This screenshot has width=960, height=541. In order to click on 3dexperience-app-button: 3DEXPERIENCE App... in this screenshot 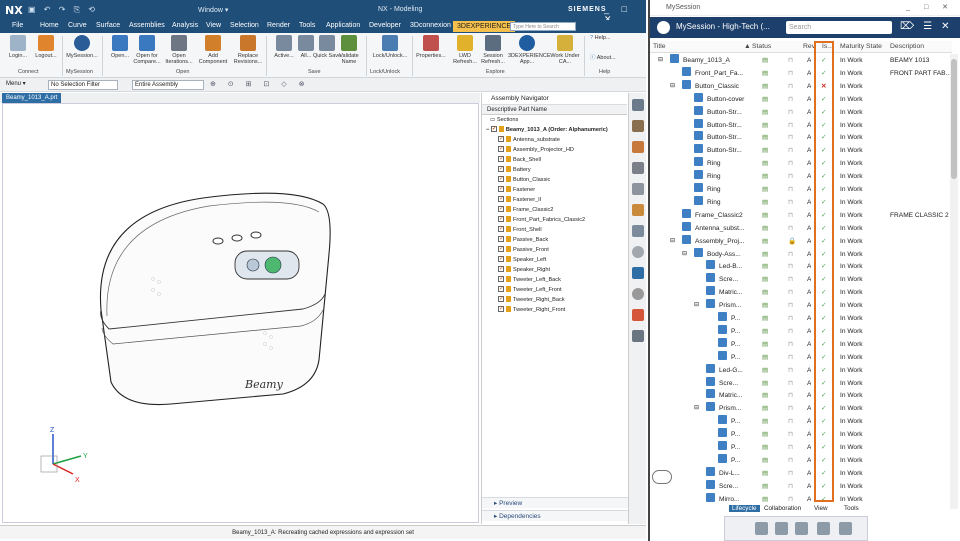, I will do `click(529, 50)`.